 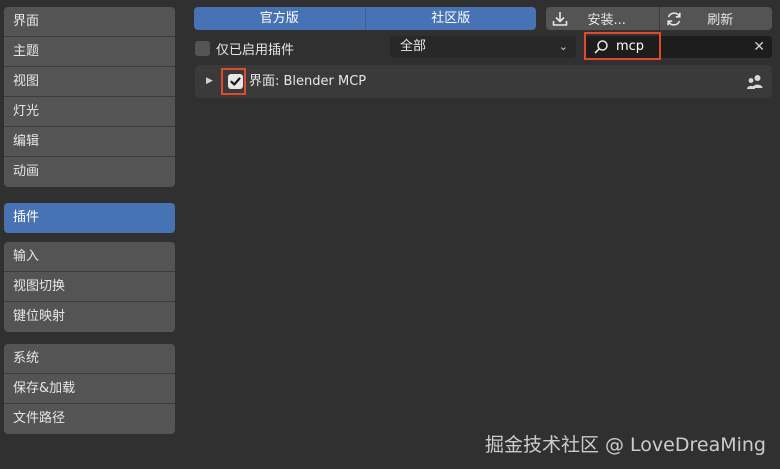 I want to click on sidebar-group-addons: 插件, so click(x=89, y=218).